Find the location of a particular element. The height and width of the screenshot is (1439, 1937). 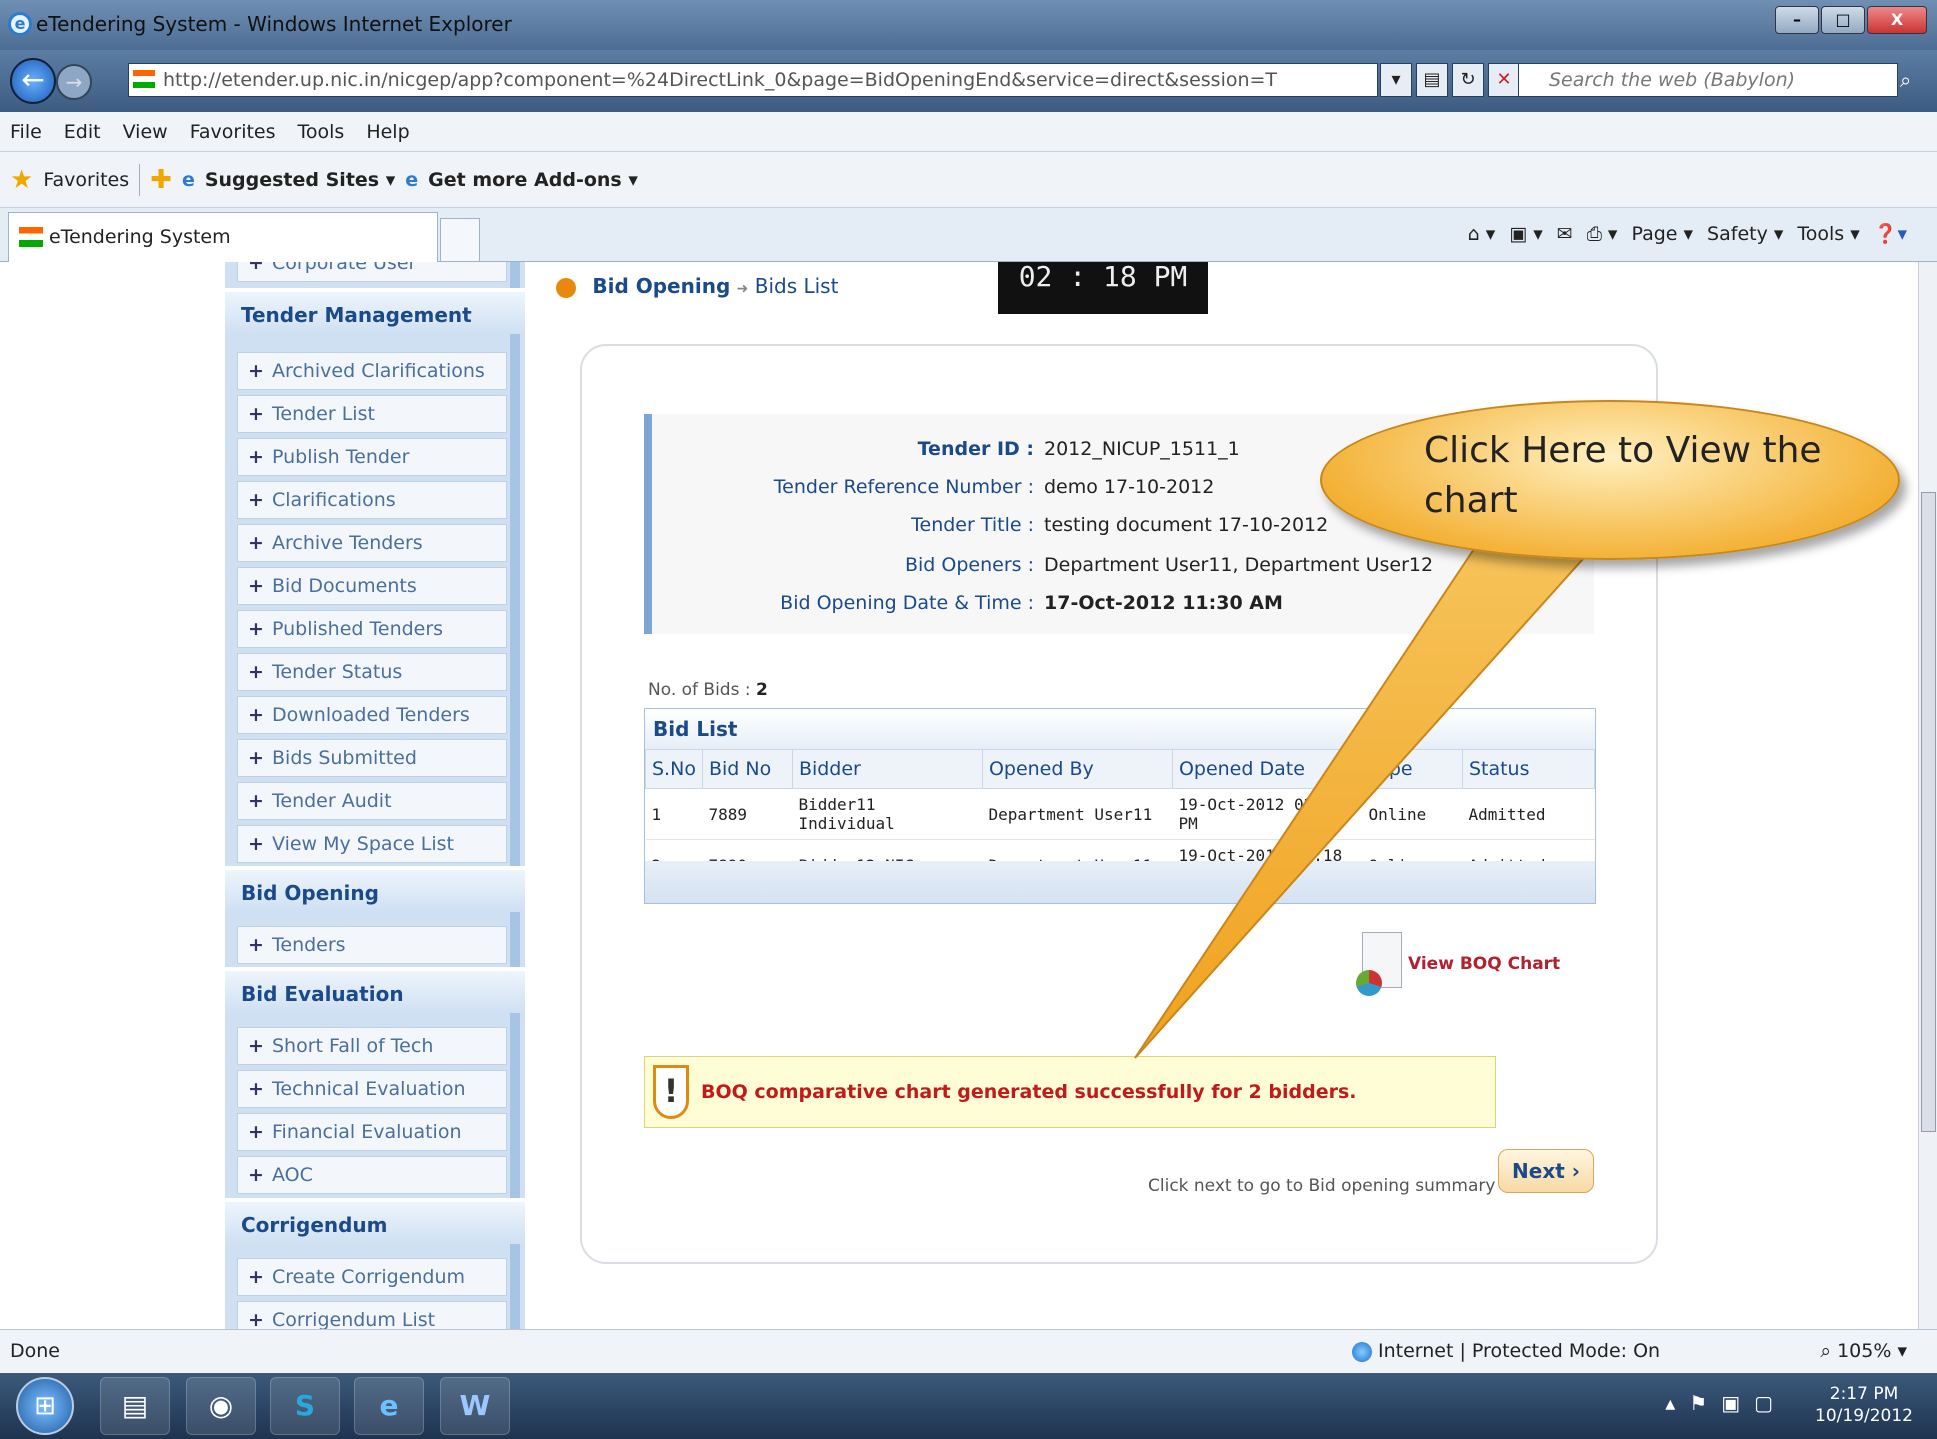

tender-id-value: 2012_NICUP_1511_1 is located at coordinates (1142, 449).